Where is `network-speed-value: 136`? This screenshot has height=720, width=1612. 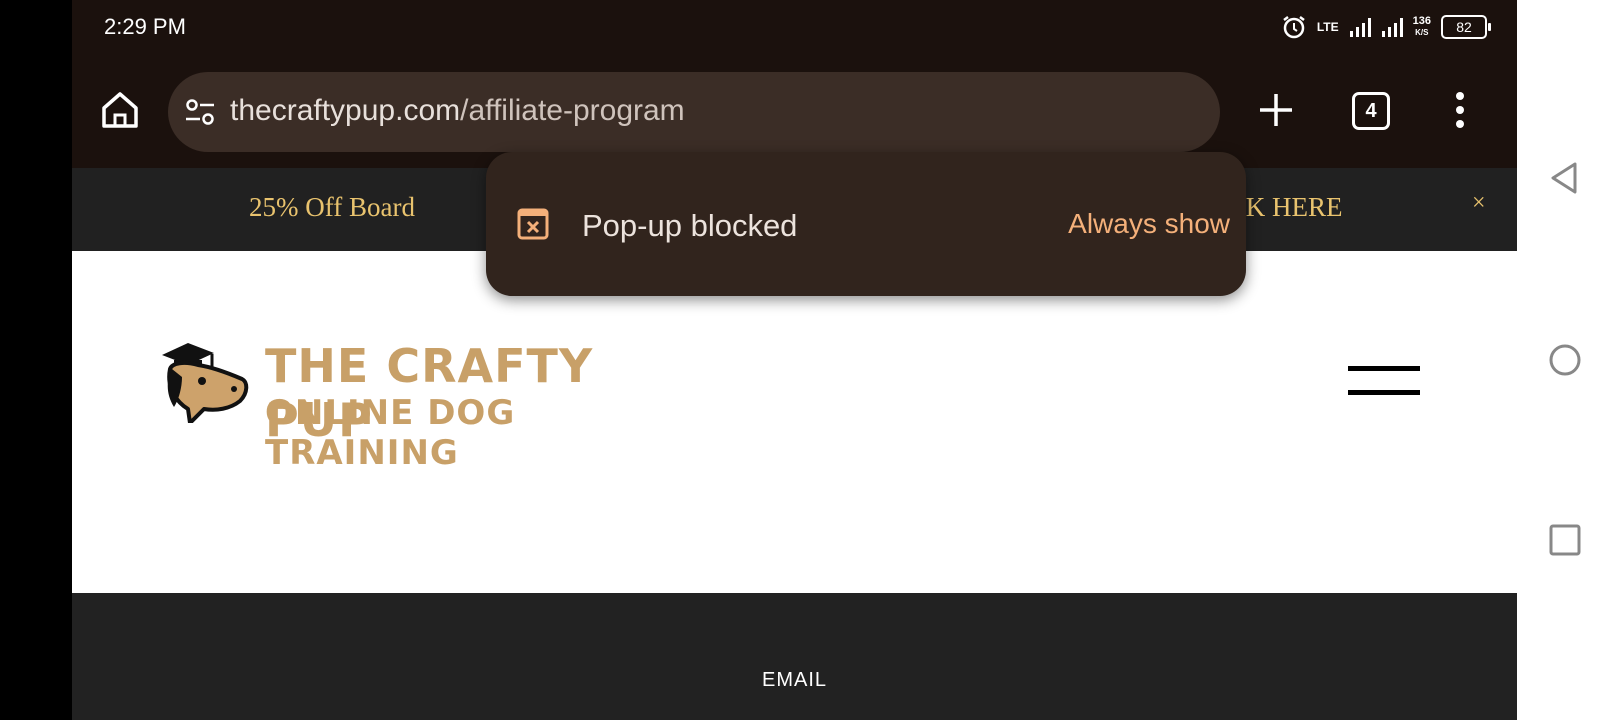 network-speed-value: 136 is located at coordinates (1421, 21).